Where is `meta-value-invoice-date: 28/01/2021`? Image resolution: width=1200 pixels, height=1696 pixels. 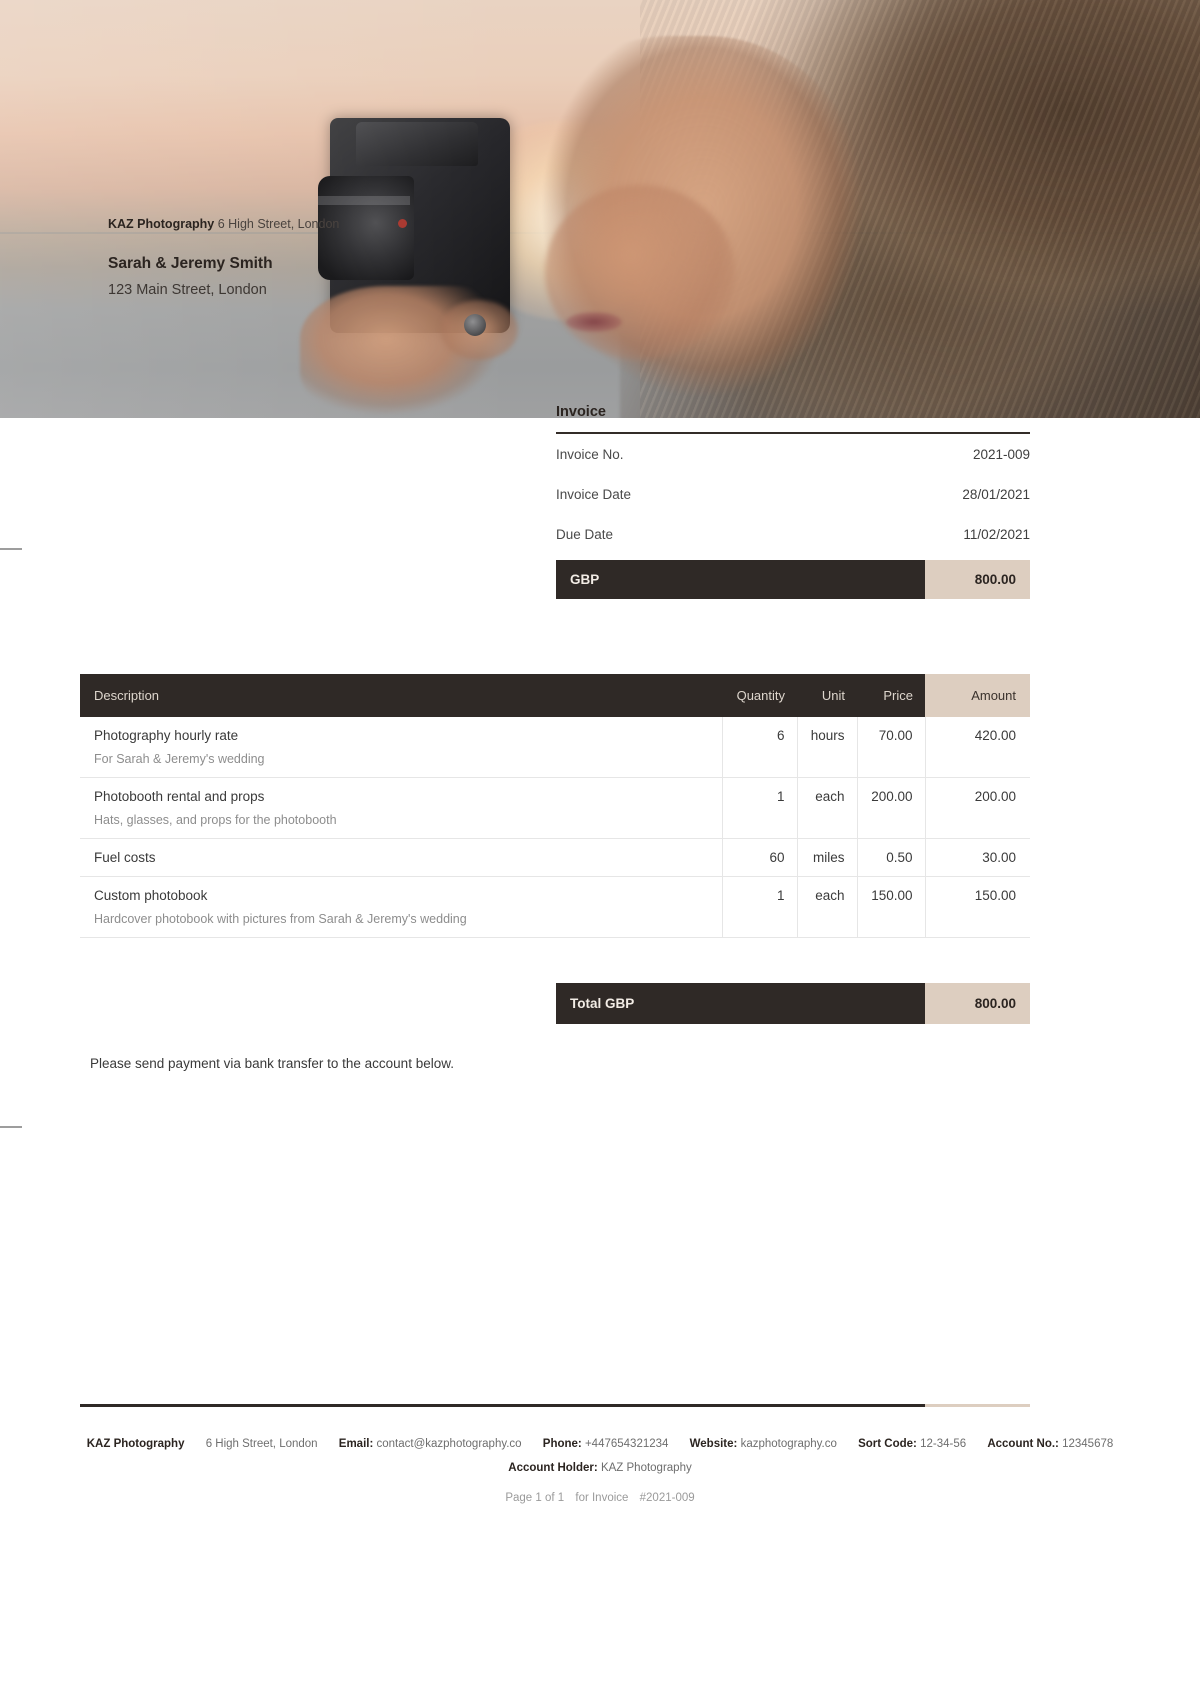
meta-value-invoice-date: 28/01/2021 is located at coordinates (996, 494).